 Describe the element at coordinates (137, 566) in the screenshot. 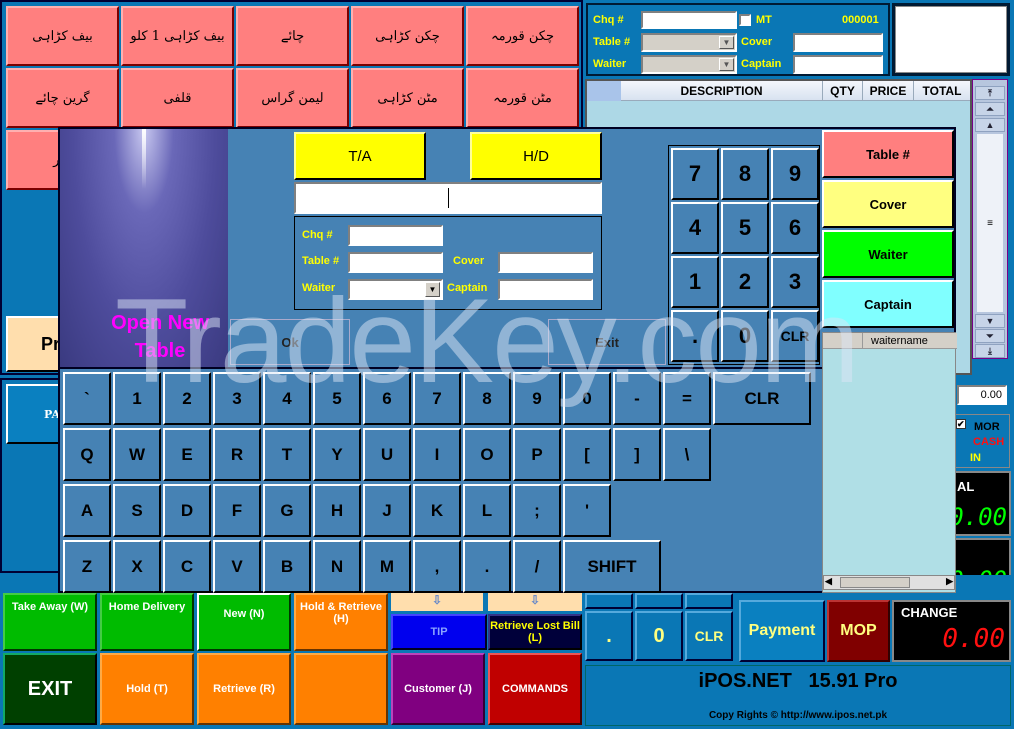

I see `keyboard-key: X` at that location.